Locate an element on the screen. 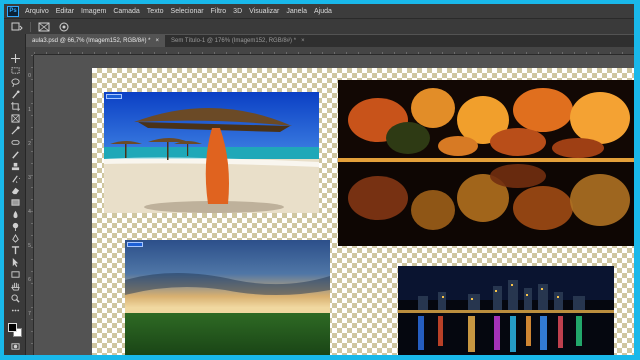 The image size is (640, 360). rectangle-tool-icon is located at coordinates (15, 274).